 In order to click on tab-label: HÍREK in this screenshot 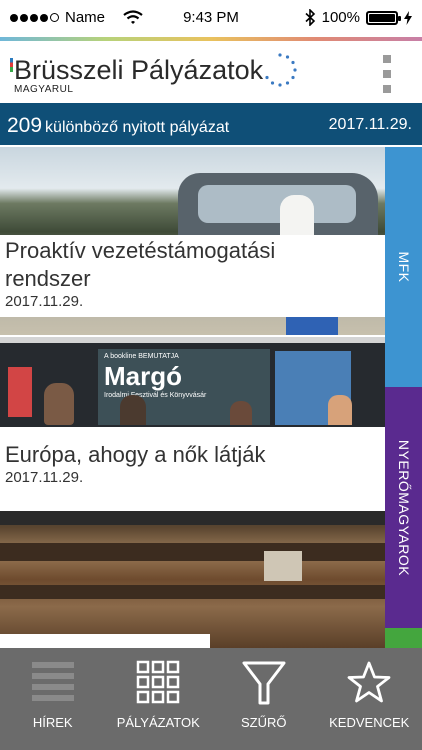, I will do `click(52, 722)`.